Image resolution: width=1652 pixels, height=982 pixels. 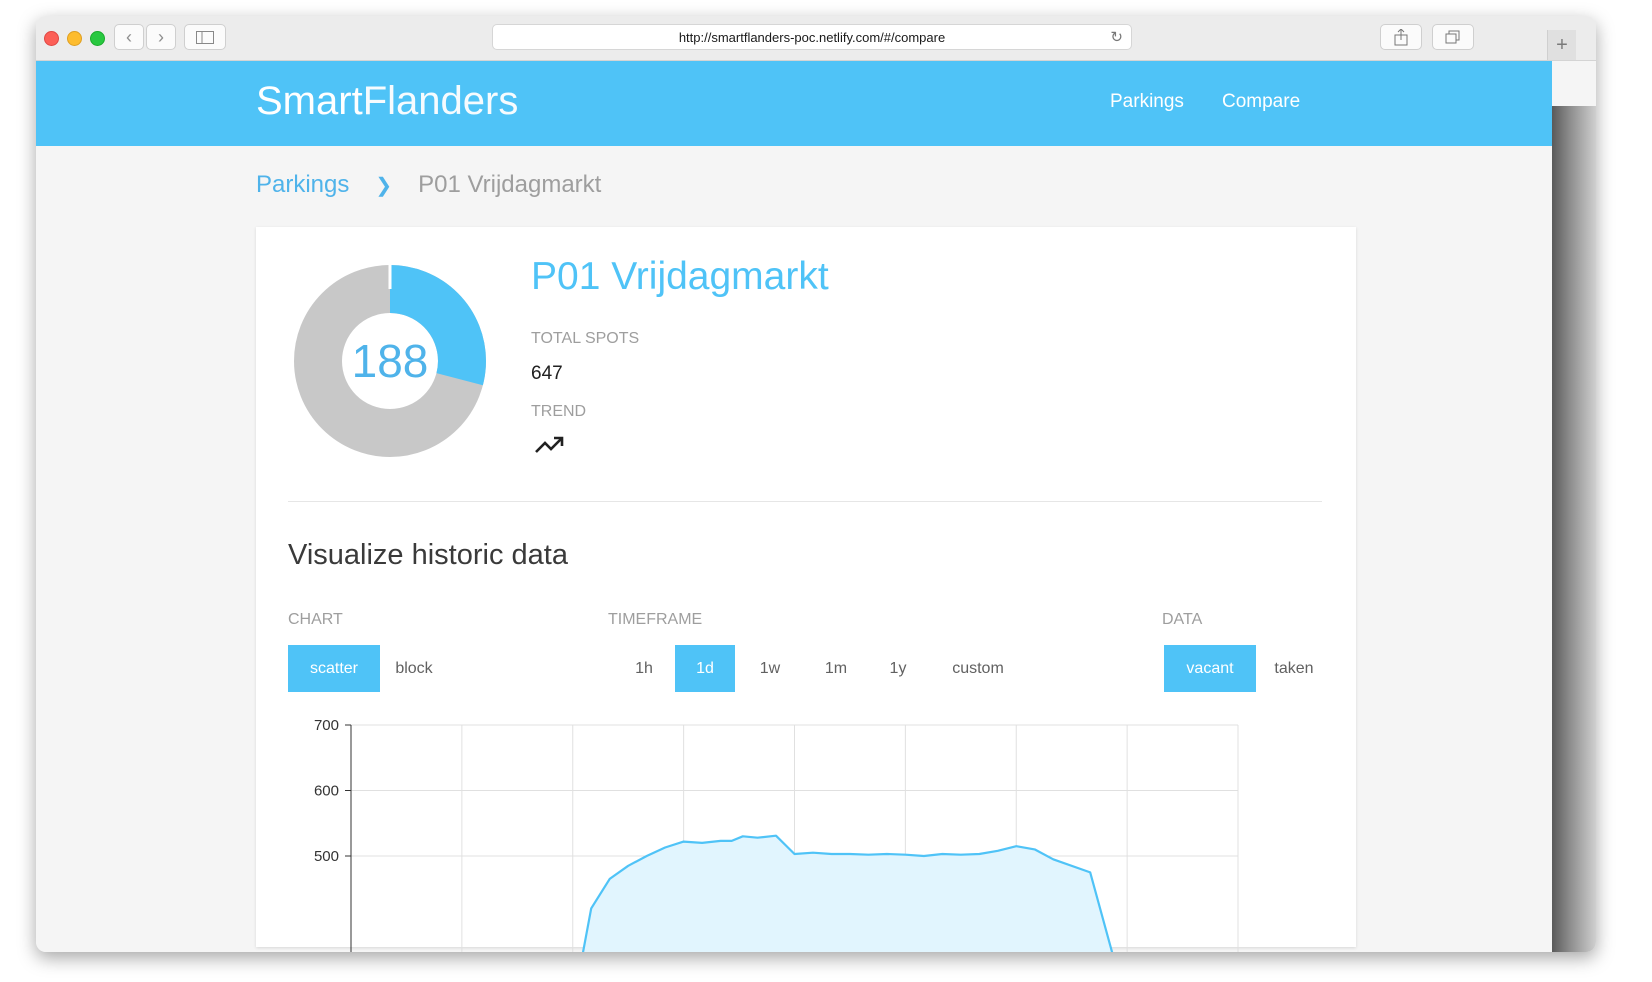 I want to click on timeframe-1w-button: 1w, so click(x=770, y=668).